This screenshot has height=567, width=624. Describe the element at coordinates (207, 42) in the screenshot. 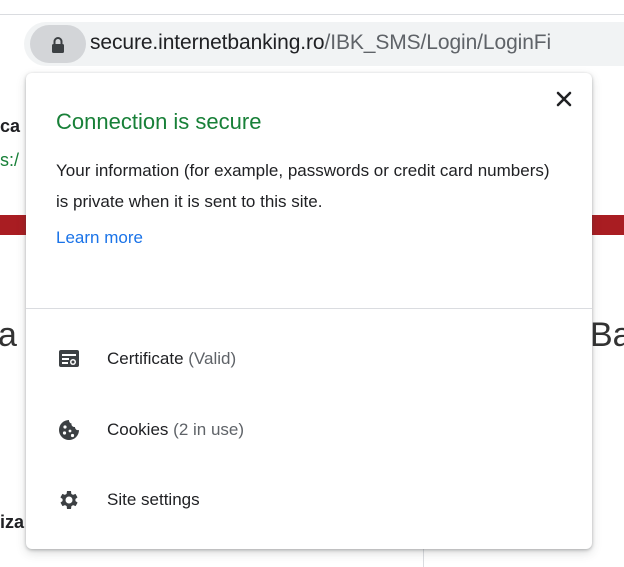

I see `url-domain: secure.internetbanking.ro` at that location.